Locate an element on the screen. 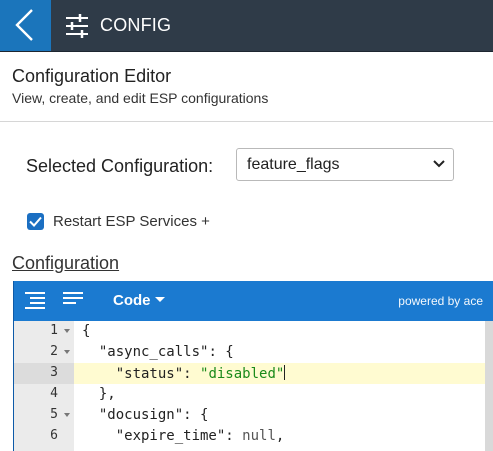 The width and height of the screenshot is (493, 451). restart-esp-checkbox is located at coordinates (35, 221).